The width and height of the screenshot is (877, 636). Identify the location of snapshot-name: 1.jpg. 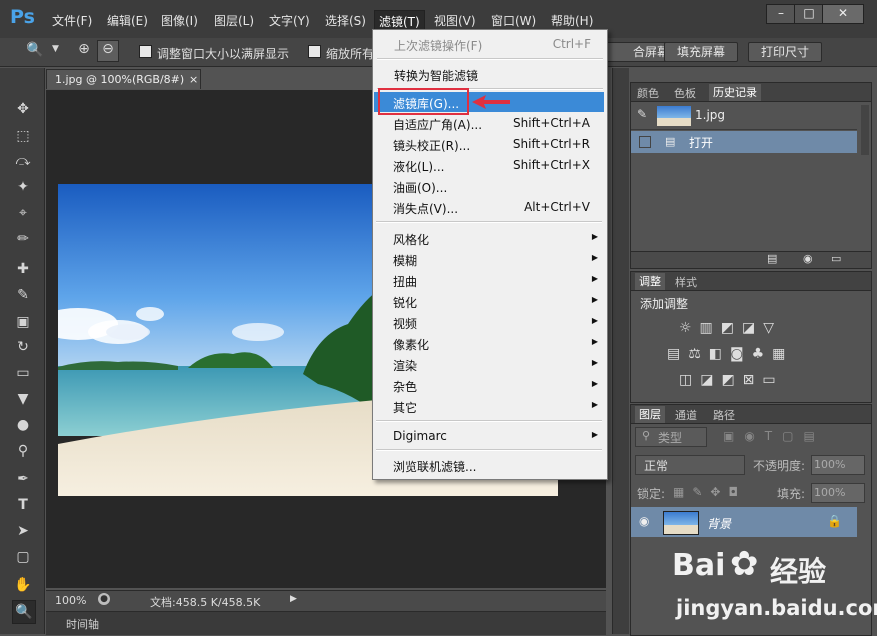
(710, 115).